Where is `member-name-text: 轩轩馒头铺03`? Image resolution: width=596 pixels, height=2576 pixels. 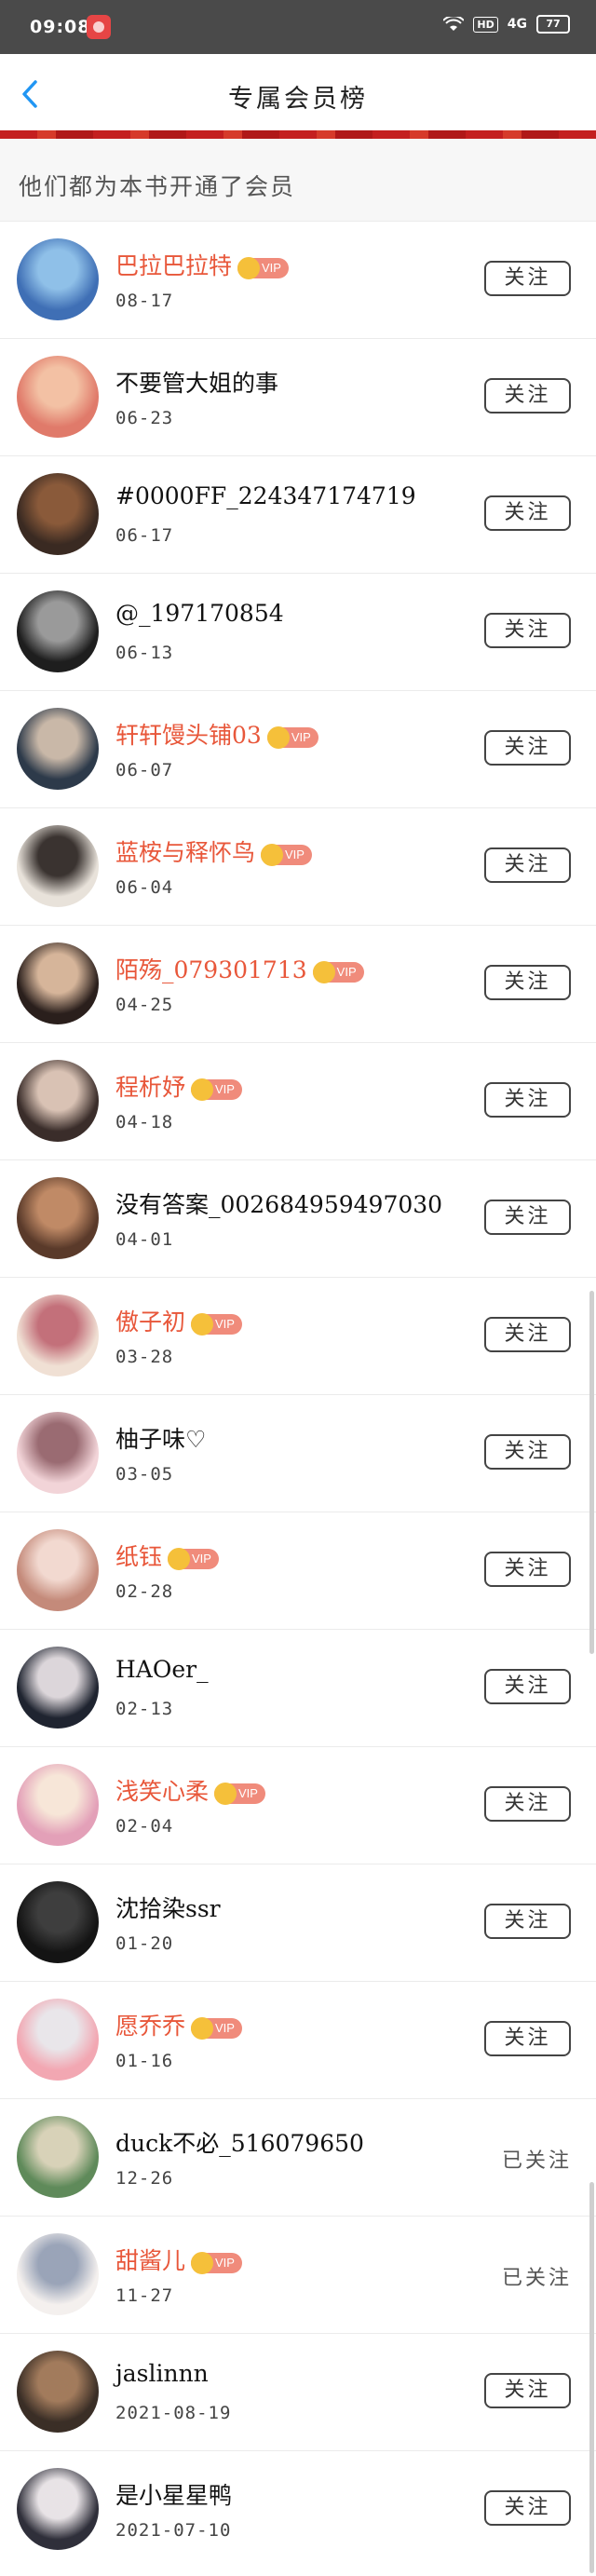 member-name-text: 轩轩馒头铺03 is located at coordinates (188, 735).